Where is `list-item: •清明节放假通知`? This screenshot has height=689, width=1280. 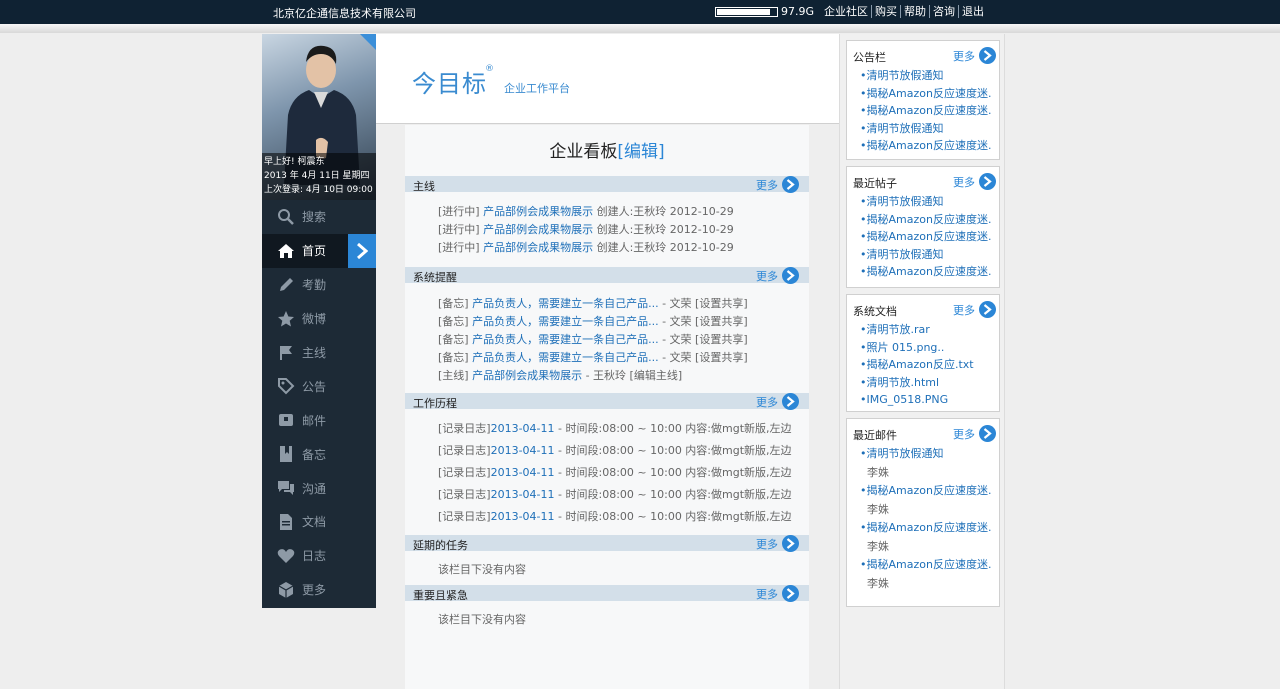
list-item: •清明节放假通知 is located at coordinates (929, 202).